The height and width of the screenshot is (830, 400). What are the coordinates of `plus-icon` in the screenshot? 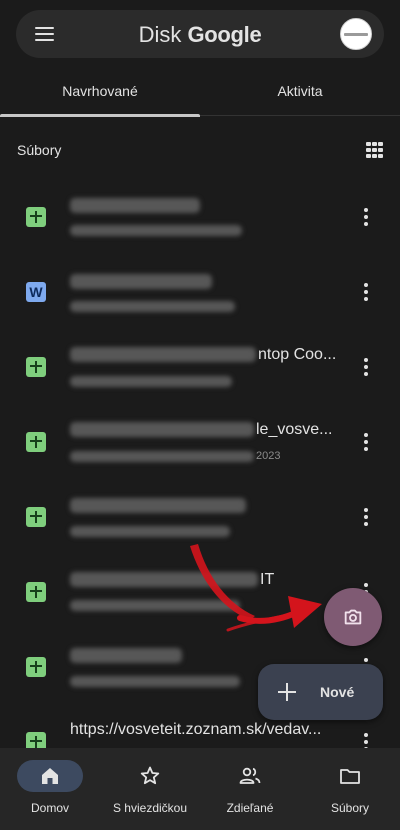 It's located at (287, 692).